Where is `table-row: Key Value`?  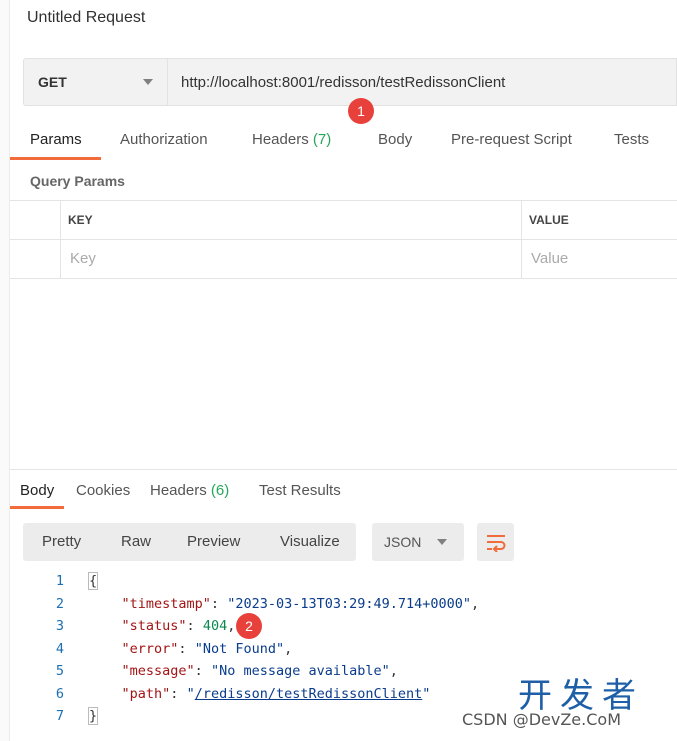 table-row: Key Value is located at coordinates (343, 259).